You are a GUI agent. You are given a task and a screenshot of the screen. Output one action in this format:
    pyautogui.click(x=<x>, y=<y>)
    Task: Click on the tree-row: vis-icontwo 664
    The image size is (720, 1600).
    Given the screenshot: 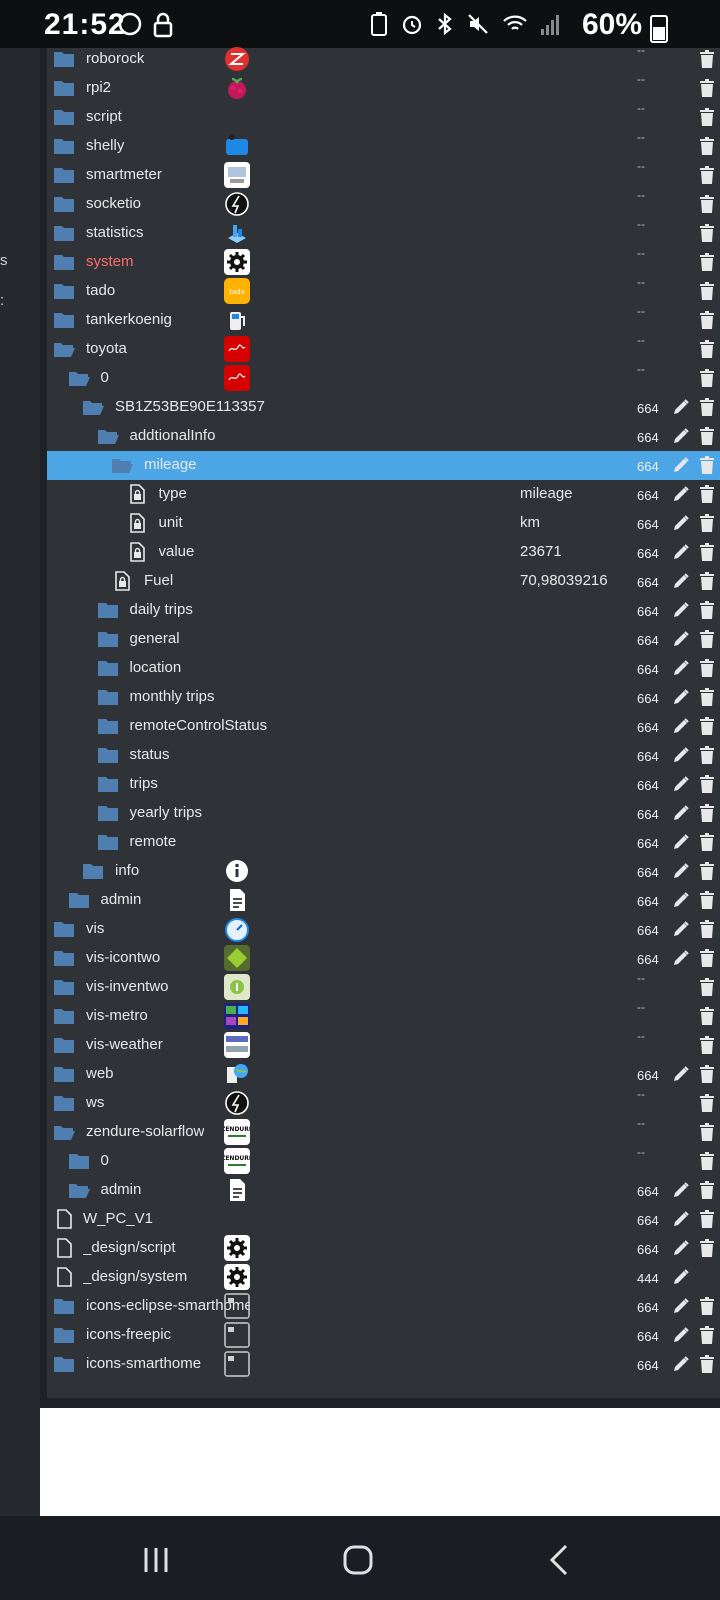 What is the action you would take?
    pyautogui.click(x=383, y=958)
    